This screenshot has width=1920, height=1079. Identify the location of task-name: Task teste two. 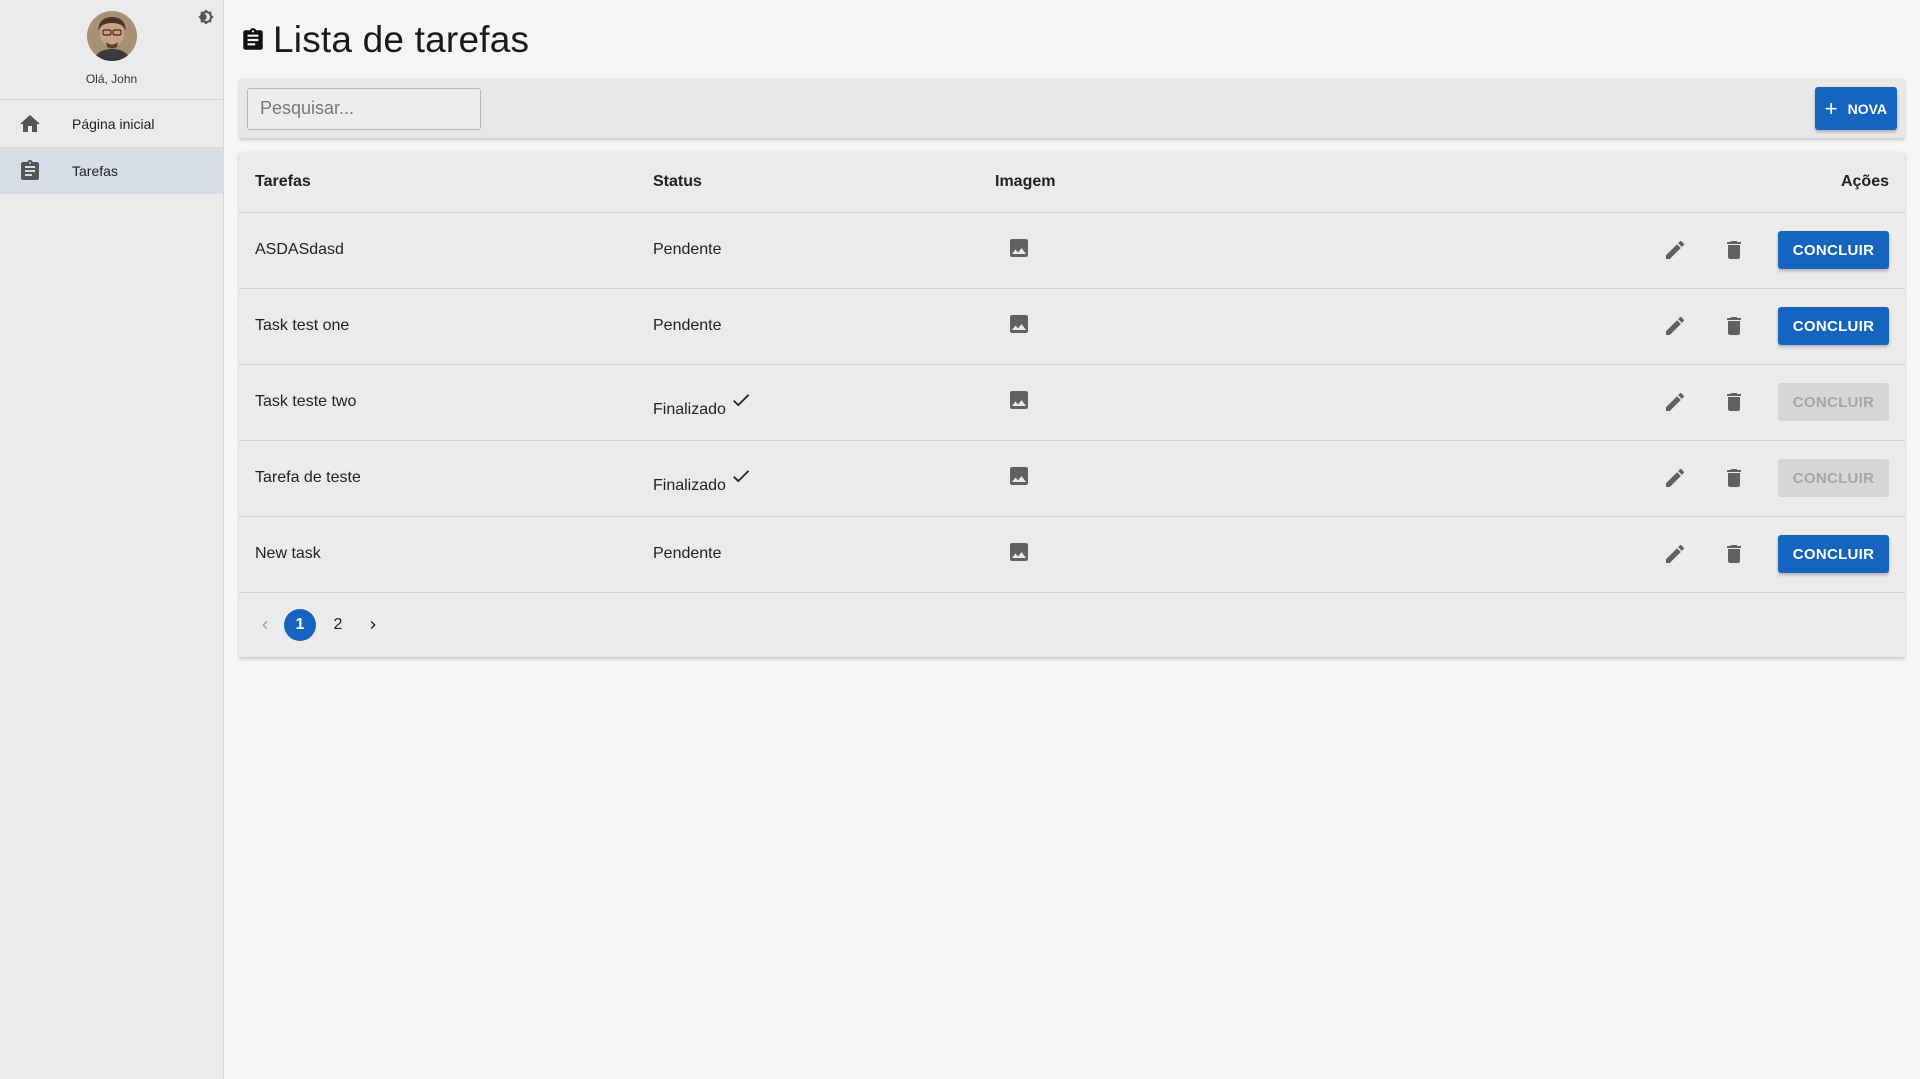
(438, 402).